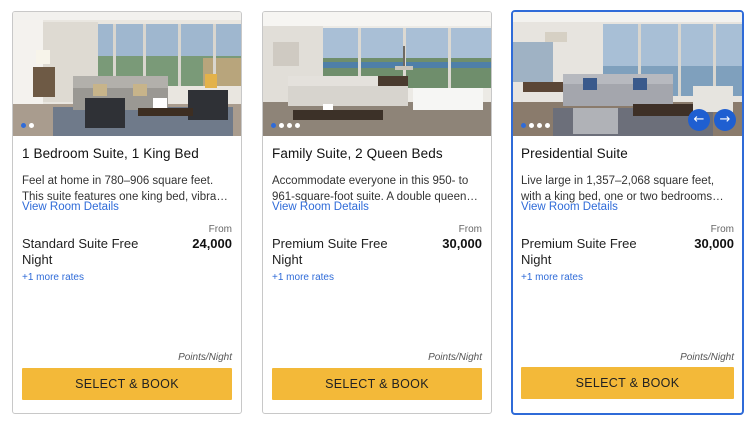 This screenshot has height=427, width=750. I want to click on rate-name: Standard Suite Free Night, so click(80, 251).